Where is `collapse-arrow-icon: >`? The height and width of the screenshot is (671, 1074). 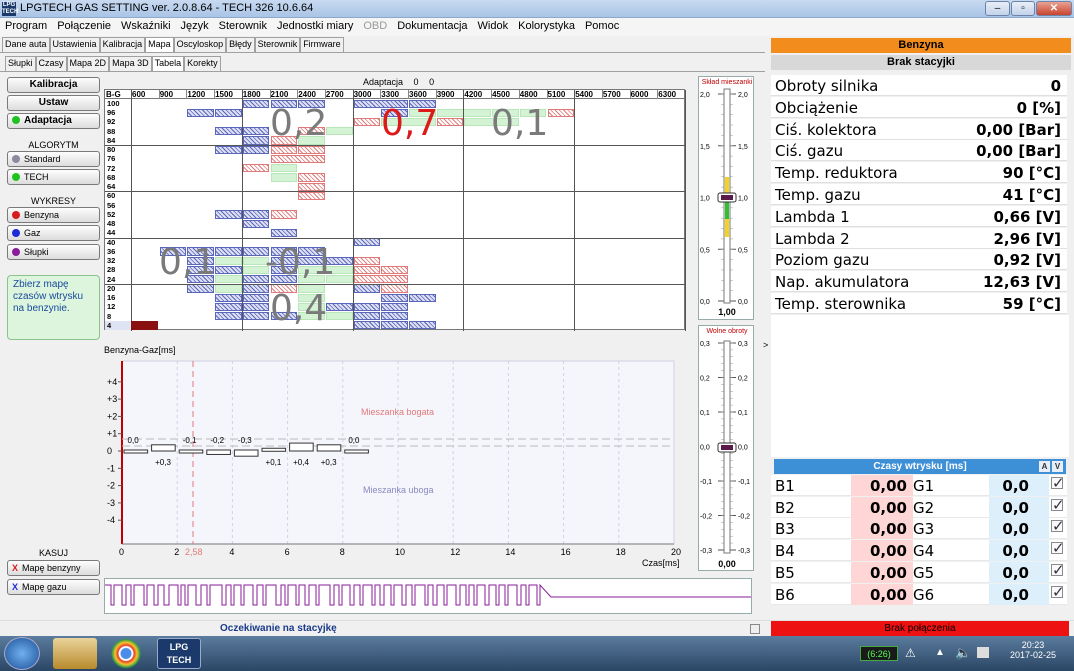
collapse-arrow-icon: > is located at coordinates (765, 345).